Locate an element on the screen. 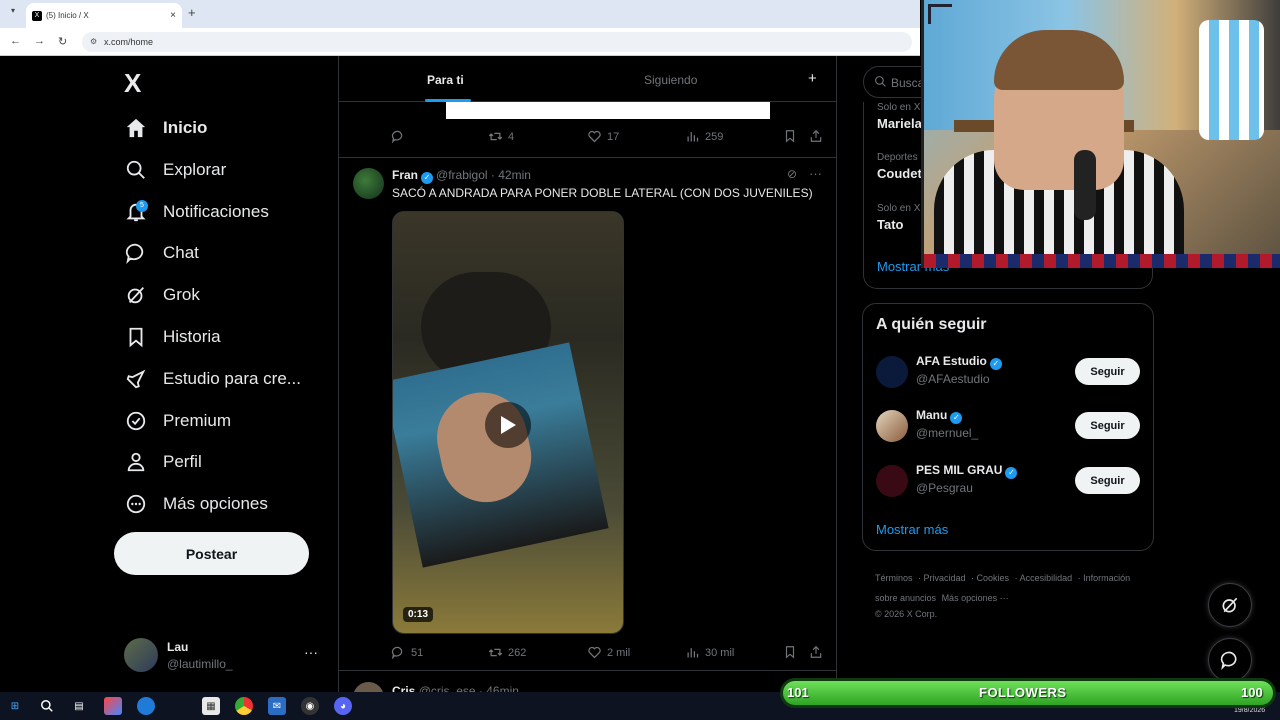 The height and width of the screenshot is (720, 1280). nav-item-inicio: Inicio is located at coordinates (165, 128).